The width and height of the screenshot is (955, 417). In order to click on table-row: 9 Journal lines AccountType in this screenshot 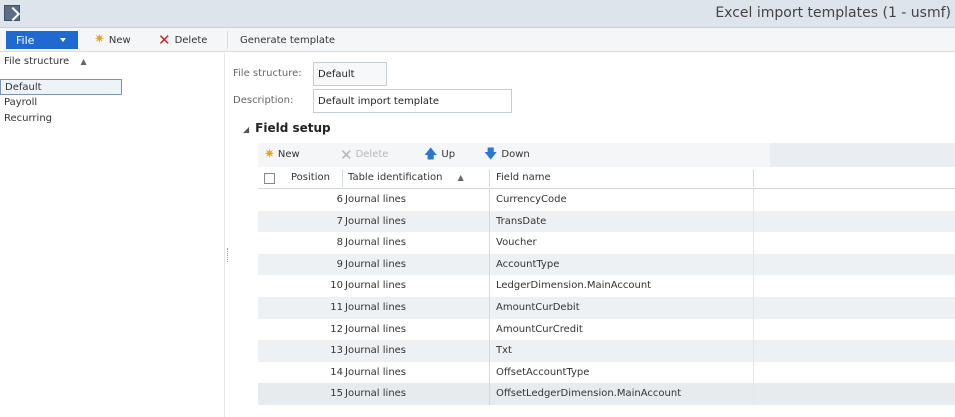, I will do `click(606, 264)`.